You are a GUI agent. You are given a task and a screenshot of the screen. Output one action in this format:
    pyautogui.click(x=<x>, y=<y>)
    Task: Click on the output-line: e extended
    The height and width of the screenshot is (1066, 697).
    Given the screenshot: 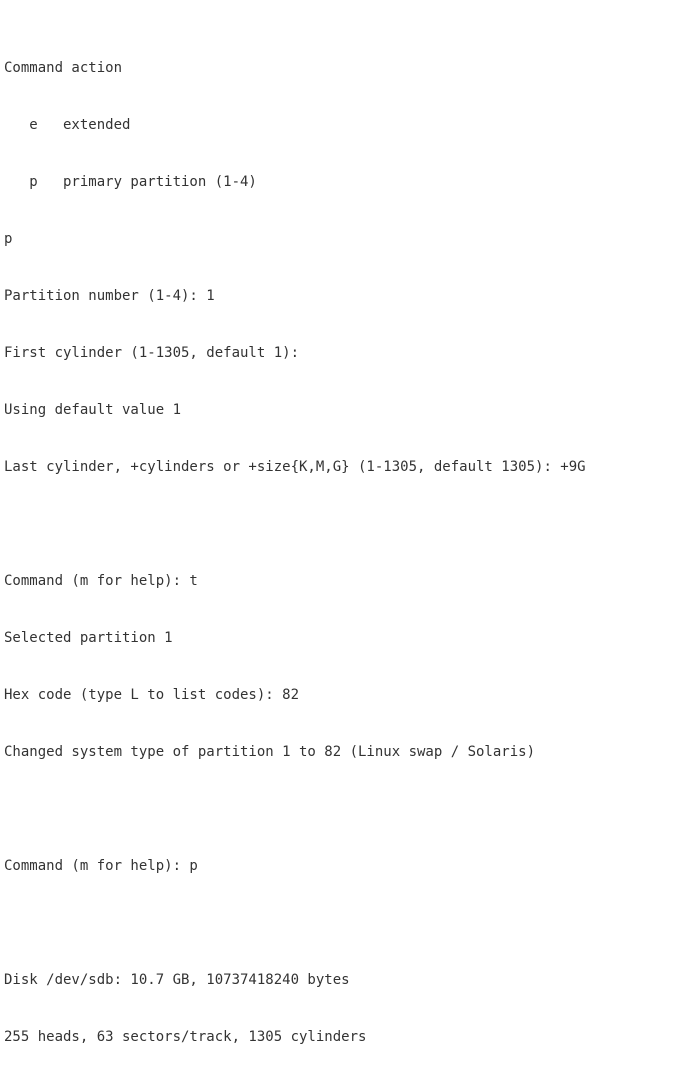 What is the action you would take?
    pyautogui.click(x=67, y=125)
    